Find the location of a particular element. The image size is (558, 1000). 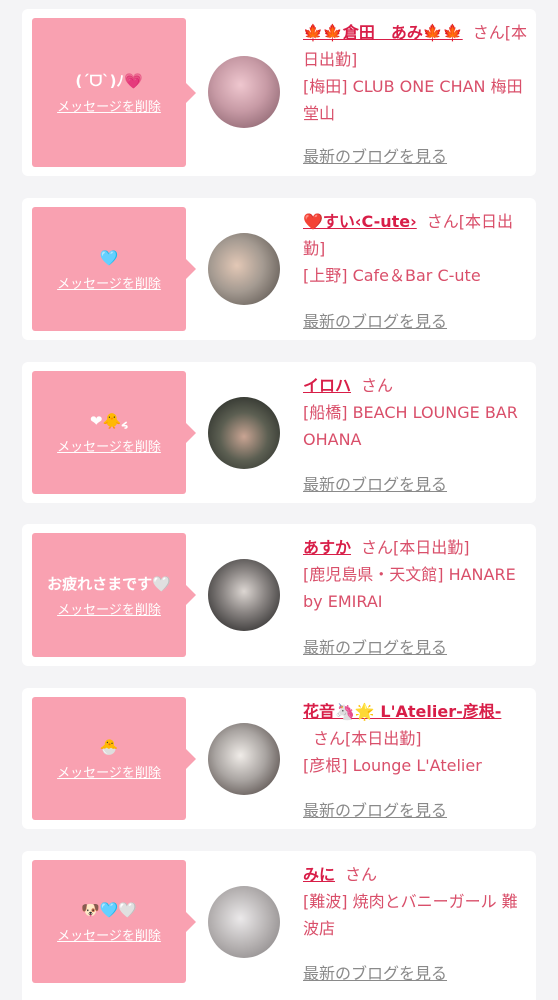

shop-location: [上野] Cafe＆Bar C-ute is located at coordinates (392, 275).